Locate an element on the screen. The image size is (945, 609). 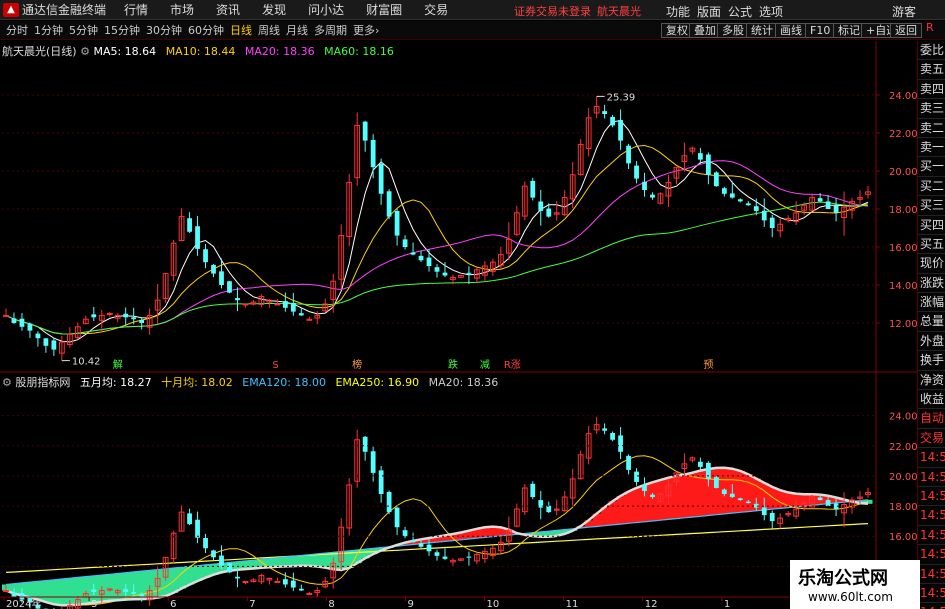
period-1min: 1分钟 is located at coordinates (48, 30).